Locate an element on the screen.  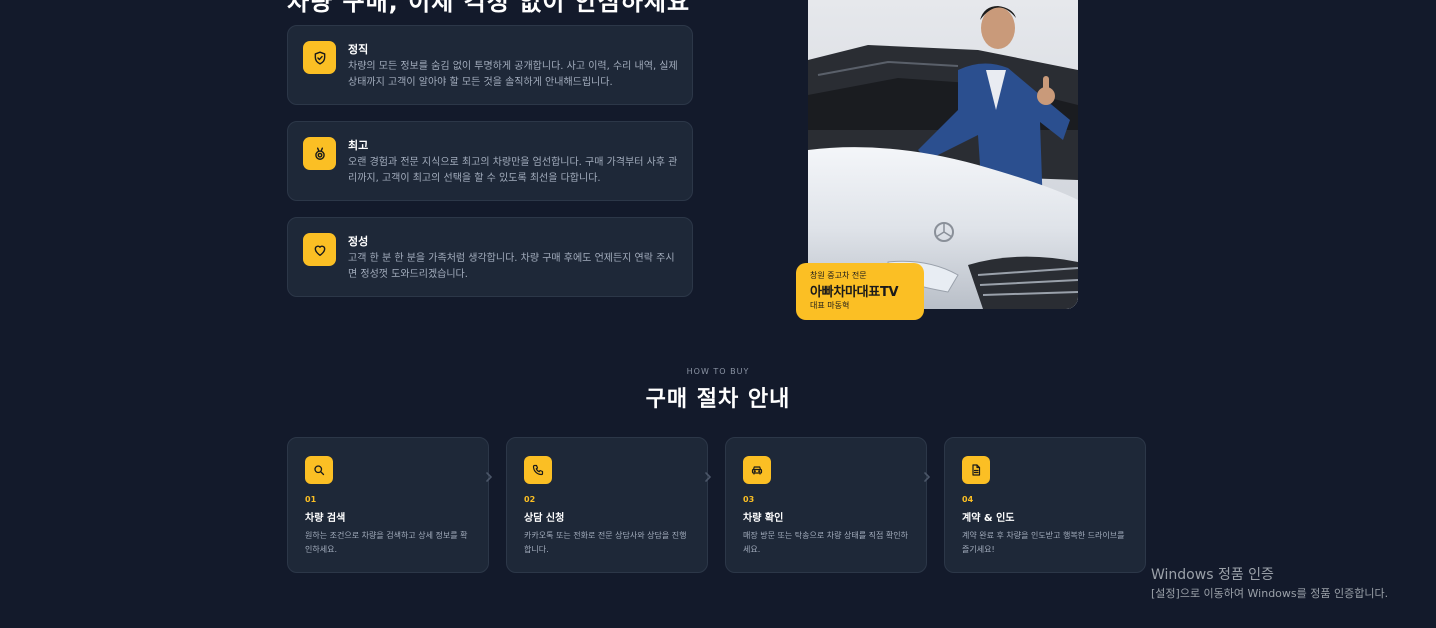
phone-icon is located at coordinates (538, 470).